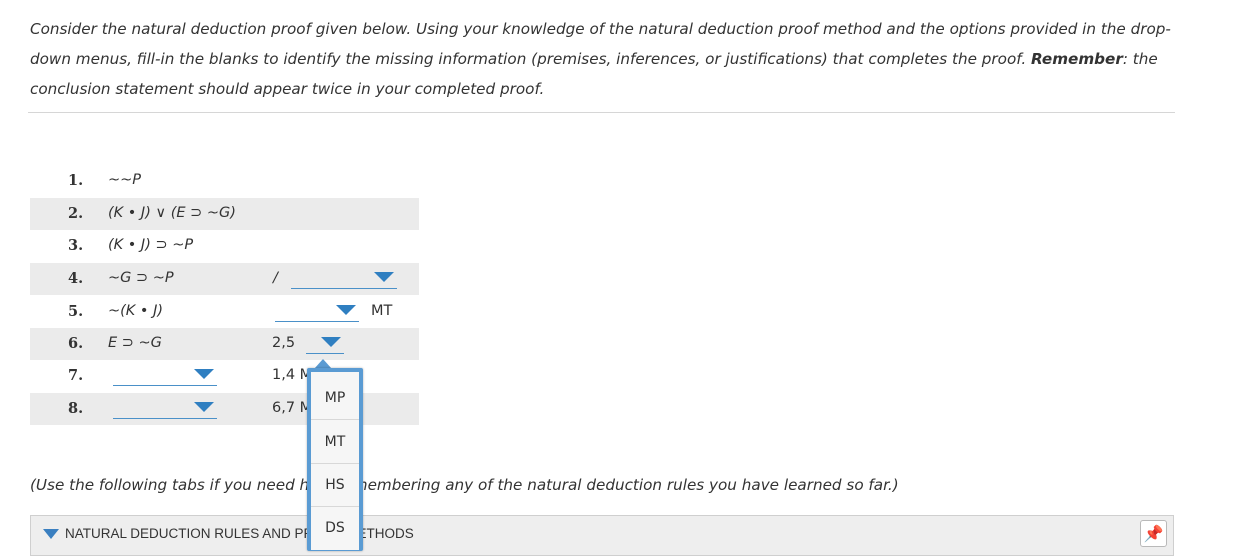 The image size is (1246, 556). Describe the element at coordinates (76, 278) in the screenshot. I see `line-number: 4.` at that location.